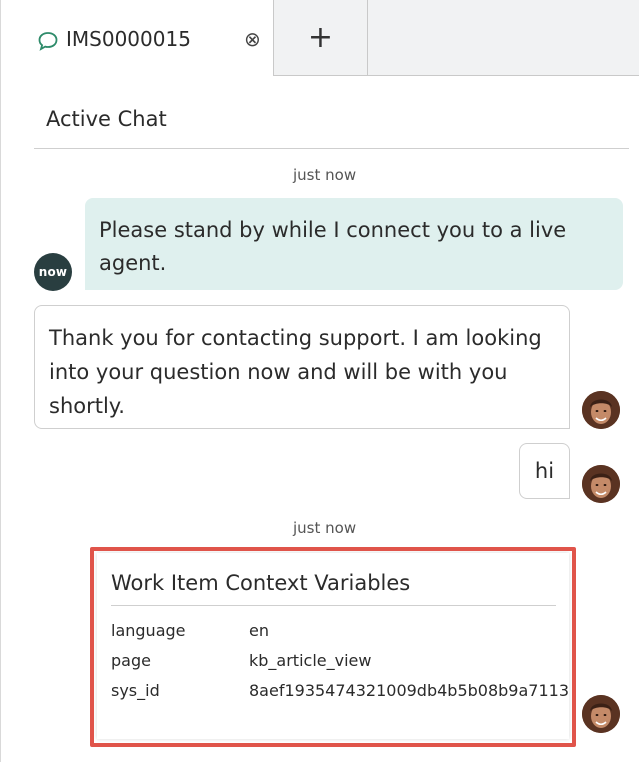 The height and width of the screenshot is (762, 639). Describe the element at coordinates (0, 381) in the screenshot. I see `panel-left-border` at that location.